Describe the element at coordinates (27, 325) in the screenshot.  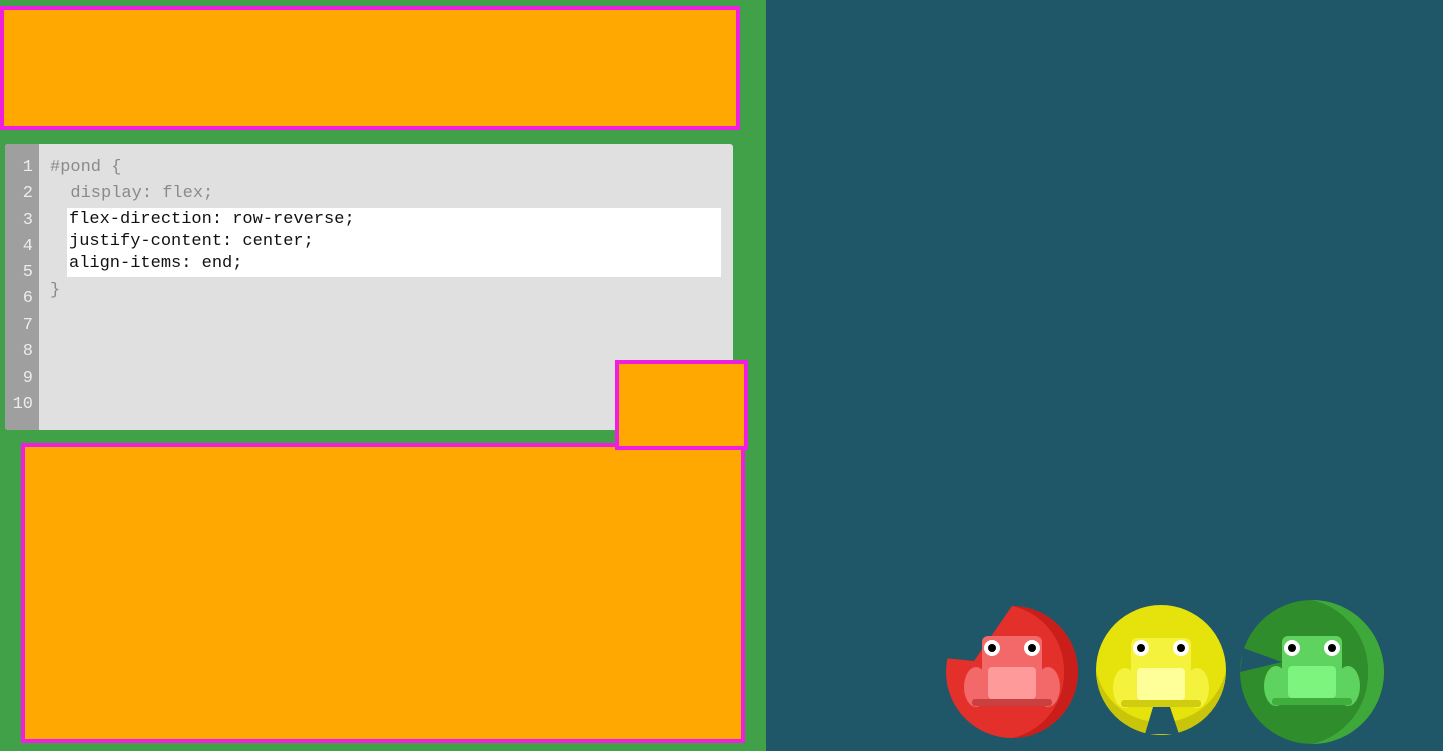
I see `line-number: 7` at that location.